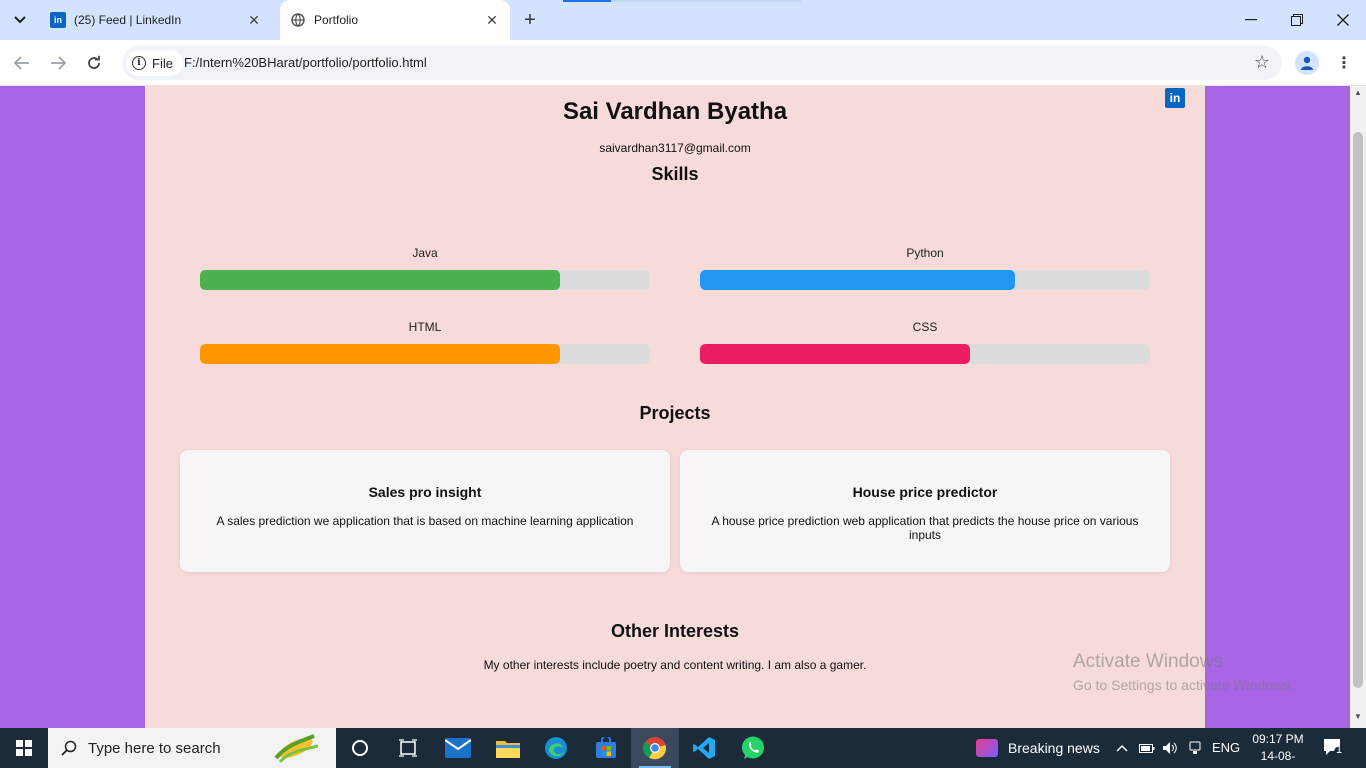  I want to click on search-icon, so click(69, 748).